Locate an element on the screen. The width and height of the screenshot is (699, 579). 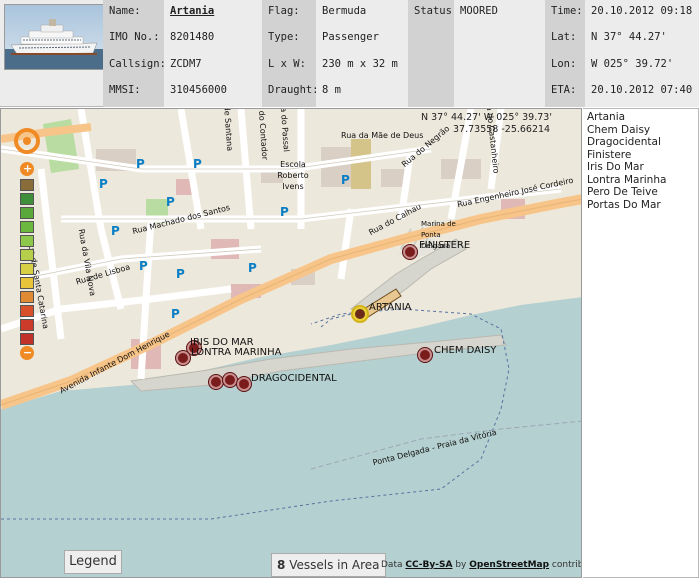
zoom-out-label: − is located at coordinates (28, 352).